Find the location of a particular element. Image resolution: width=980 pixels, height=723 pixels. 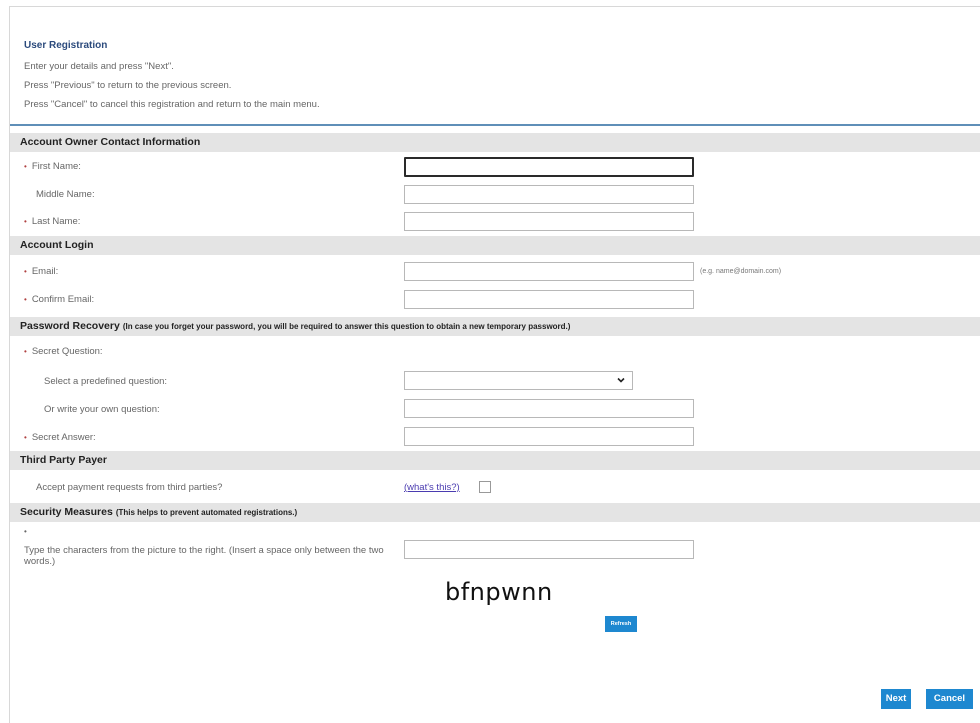

email-input is located at coordinates (549, 271).